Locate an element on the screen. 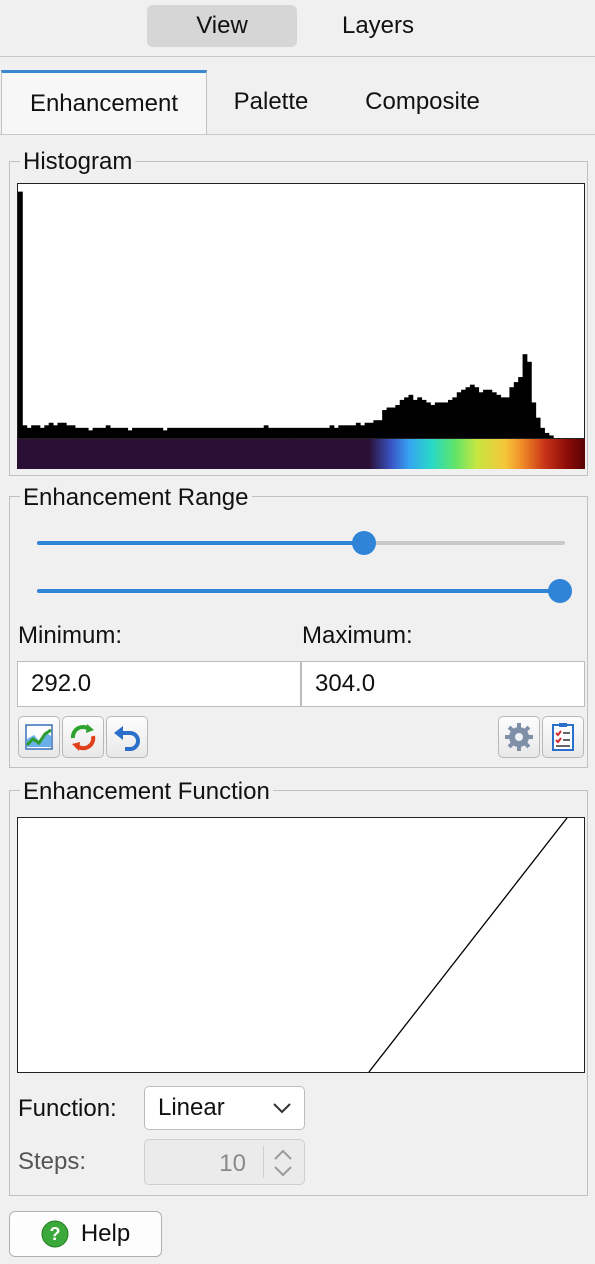 This screenshot has height=1264, width=595. checklist-icon is located at coordinates (563, 737).